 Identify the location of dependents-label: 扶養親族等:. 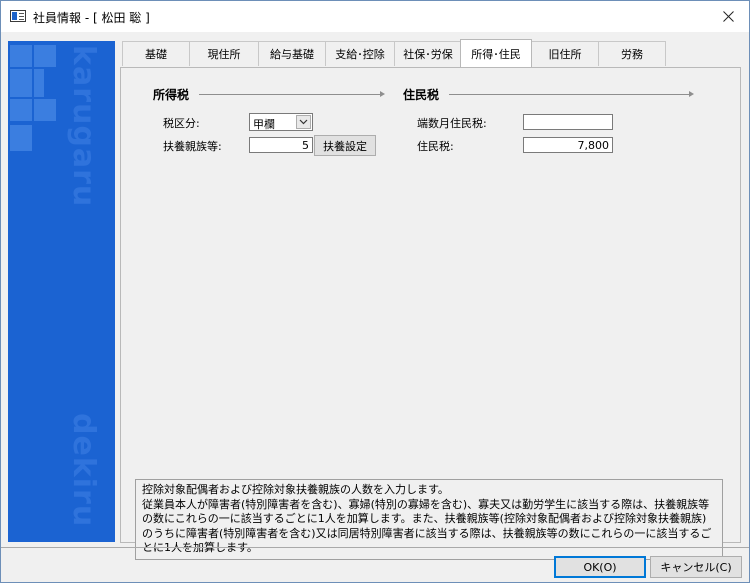
(192, 146).